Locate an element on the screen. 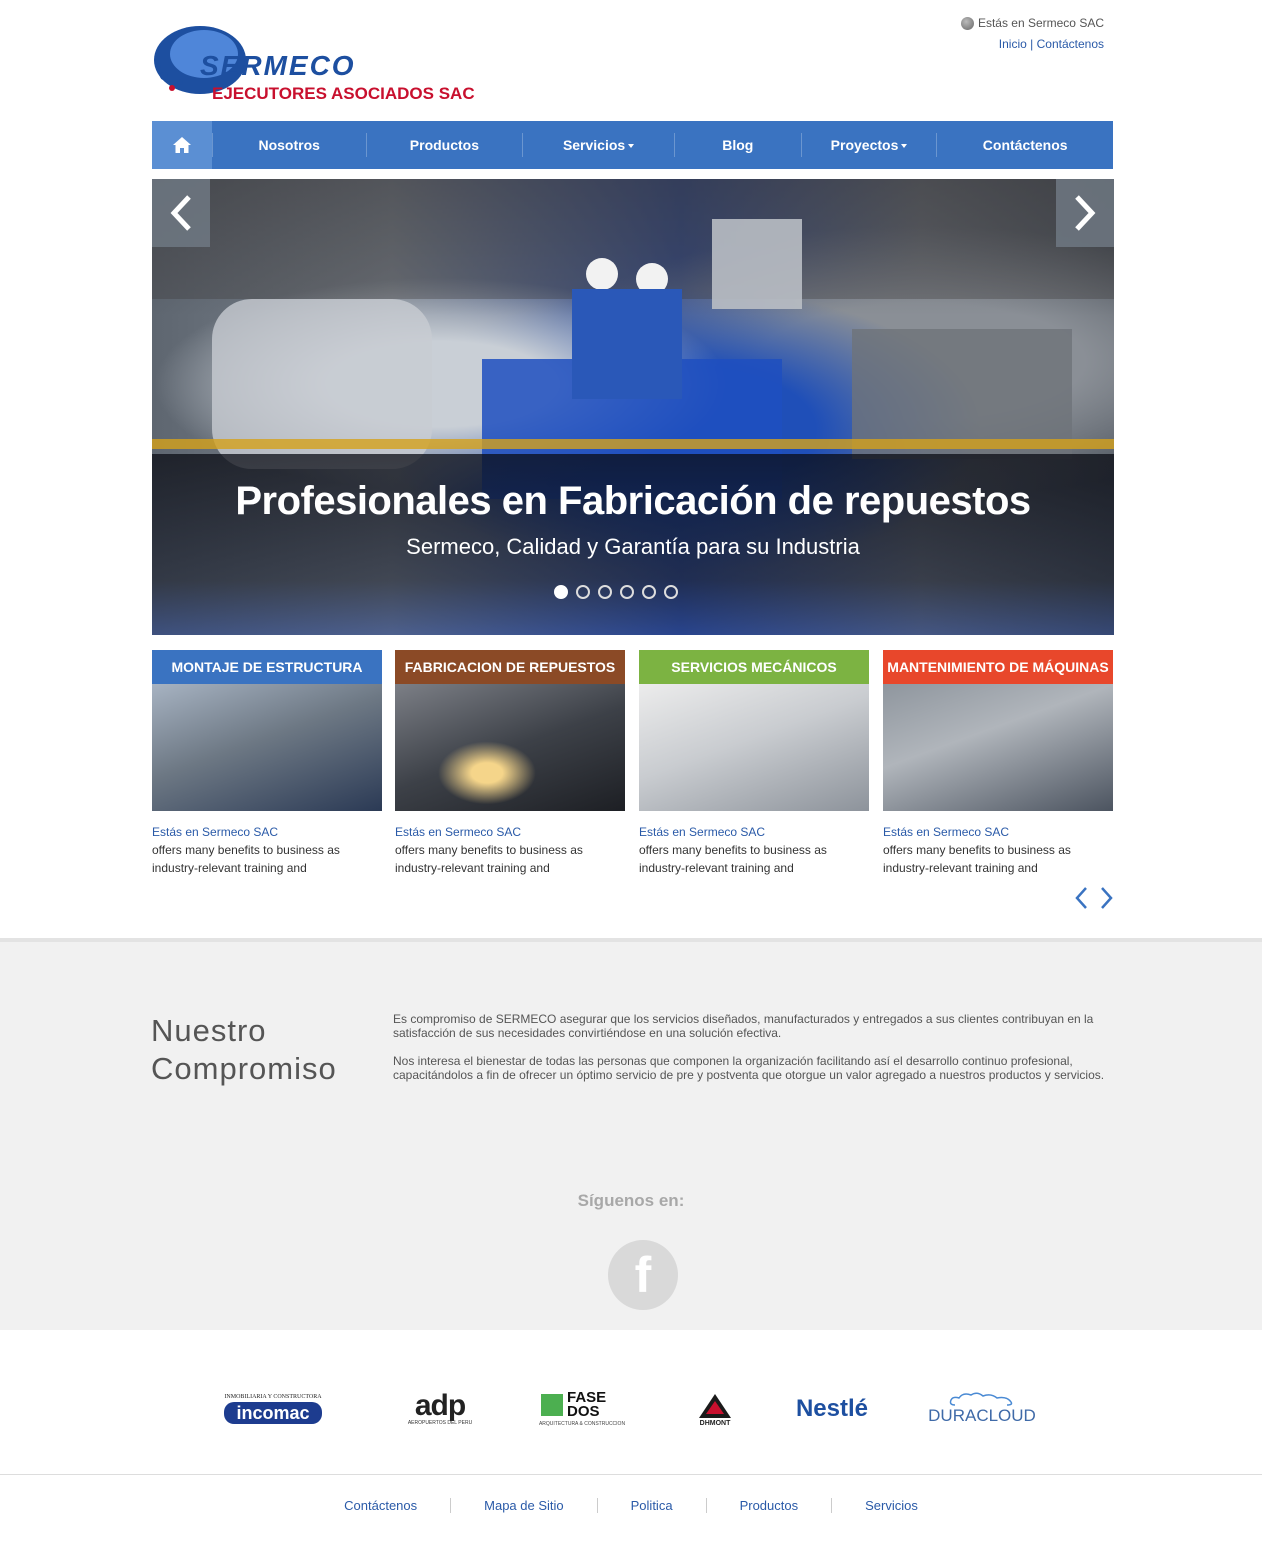 The height and width of the screenshot is (1542, 1262). slider-prev-button is located at coordinates (181, 213).